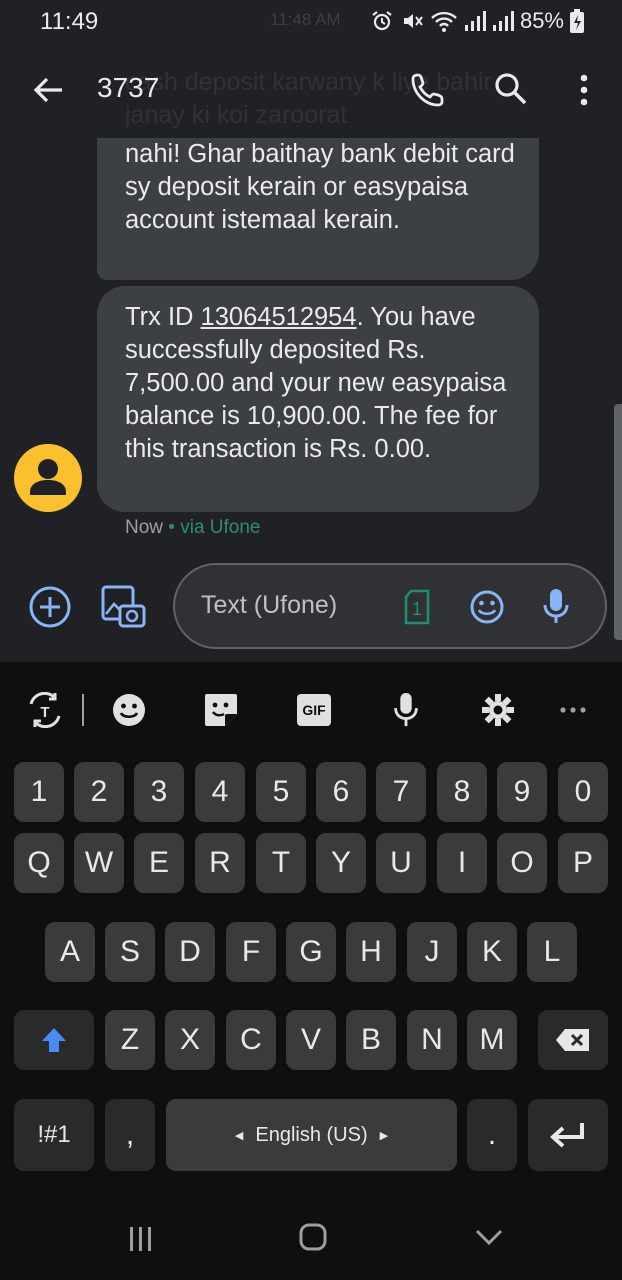 This screenshot has width=622, height=1280. I want to click on key-5: 5, so click(281, 792).